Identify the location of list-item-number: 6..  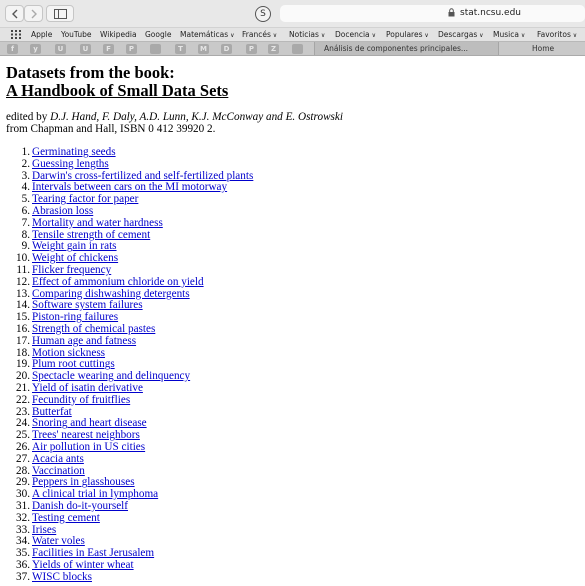
(25, 211).